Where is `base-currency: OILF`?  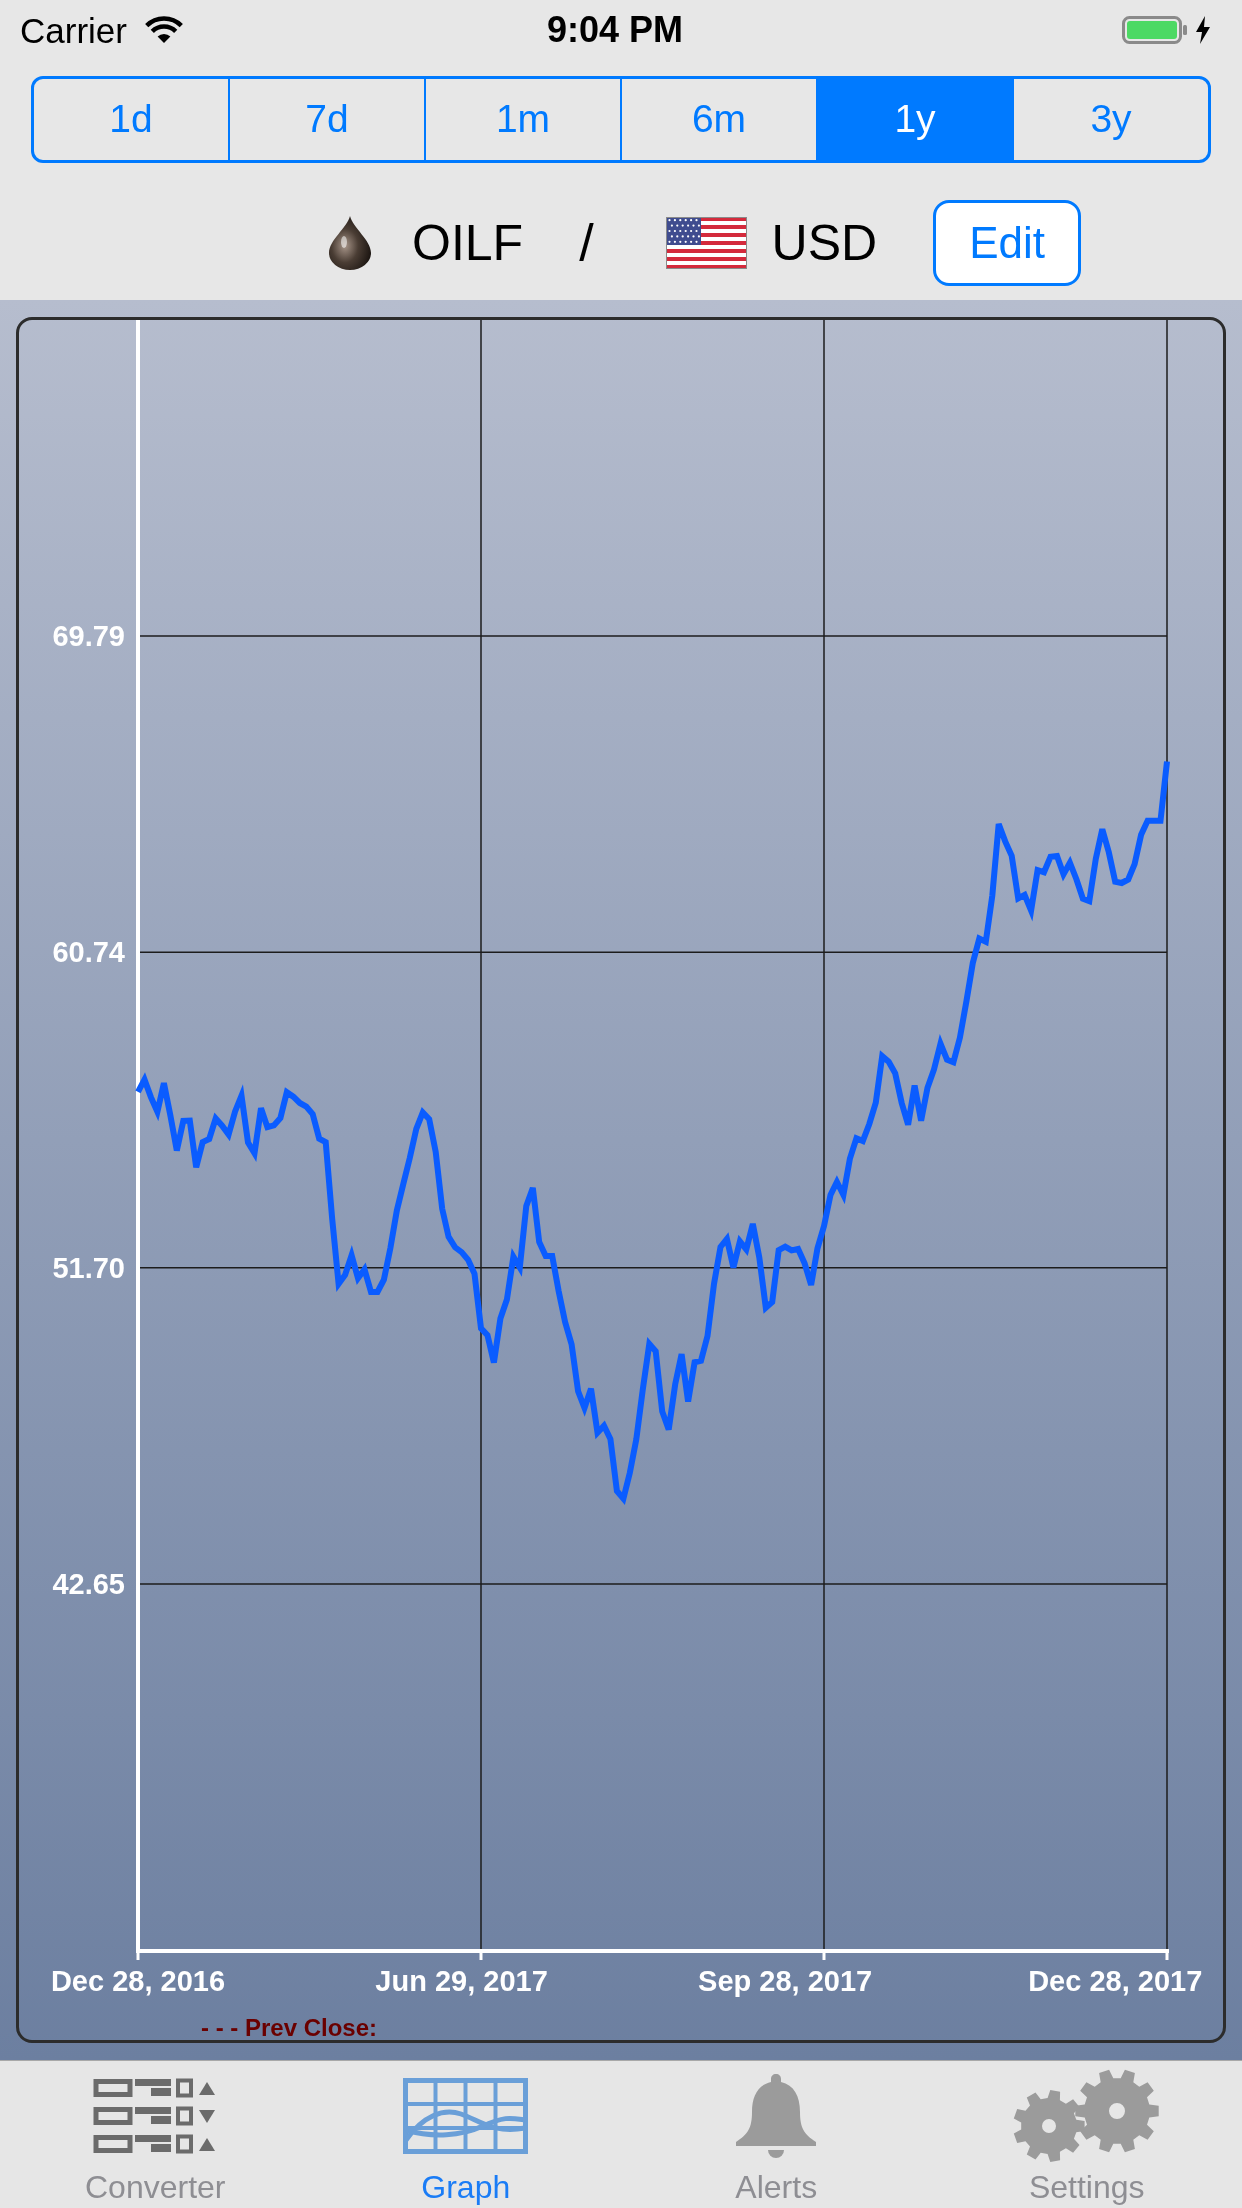
base-currency: OILF is located at coordinates (468, 242).